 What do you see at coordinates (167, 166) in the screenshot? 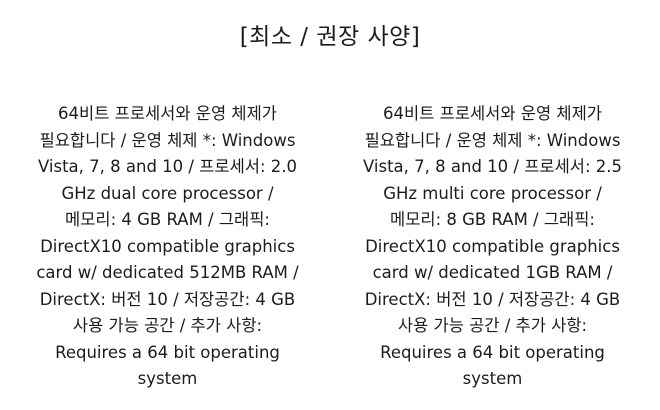
I see `spec-line: Vista, 7, 8 and 10 / 프로세서: 2.0` at bounding box center [167, 166].